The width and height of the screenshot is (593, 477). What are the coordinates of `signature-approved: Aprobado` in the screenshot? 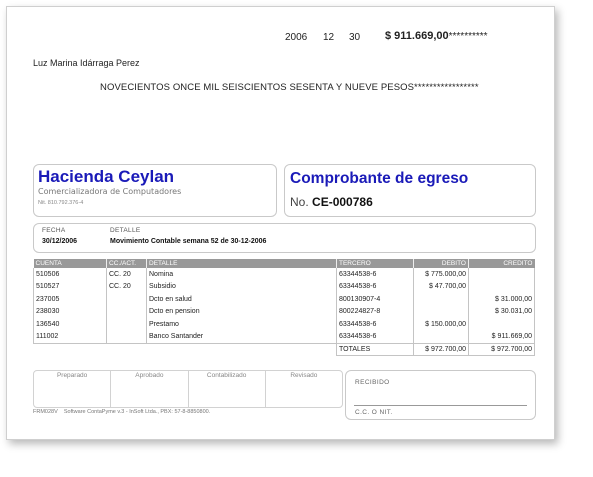 It's located at (150, 389).